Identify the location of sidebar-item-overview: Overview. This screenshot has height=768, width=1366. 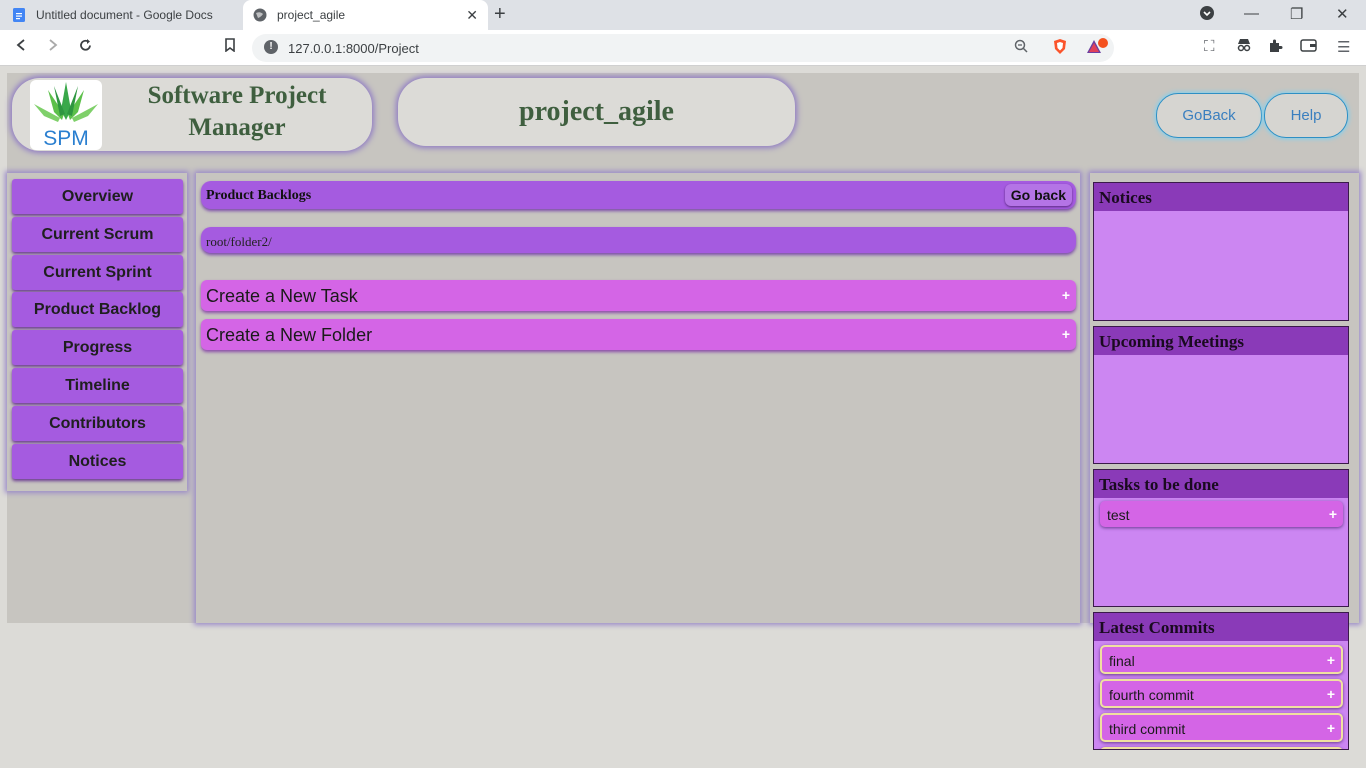
(97, 196).